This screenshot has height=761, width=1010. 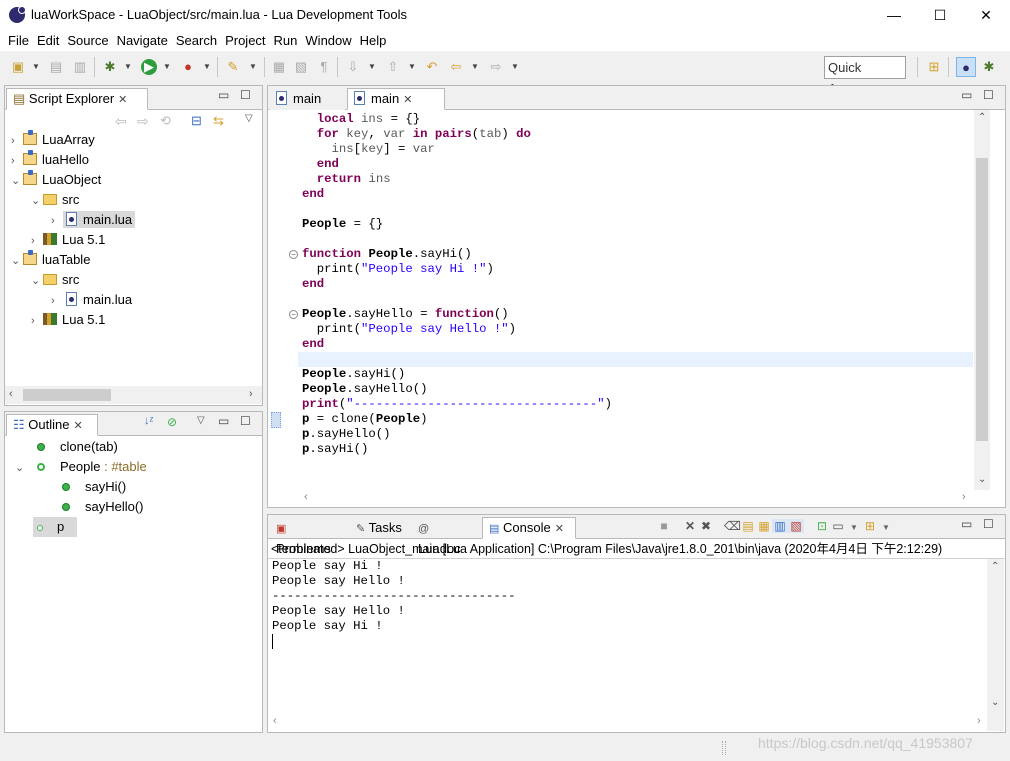 I want to click on last-edit-icon: ↶, so click(x=432, y=67).